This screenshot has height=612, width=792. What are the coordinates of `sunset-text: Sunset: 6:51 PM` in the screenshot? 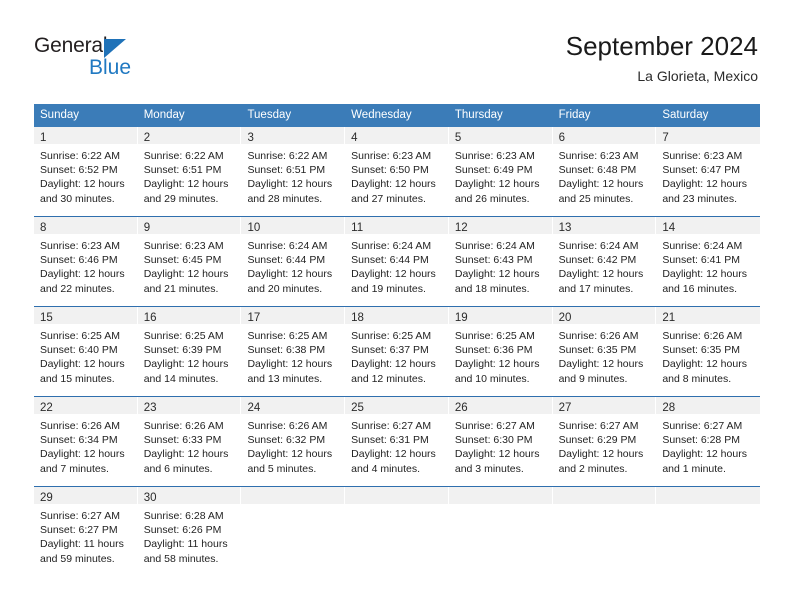 It's located at (286, 170).